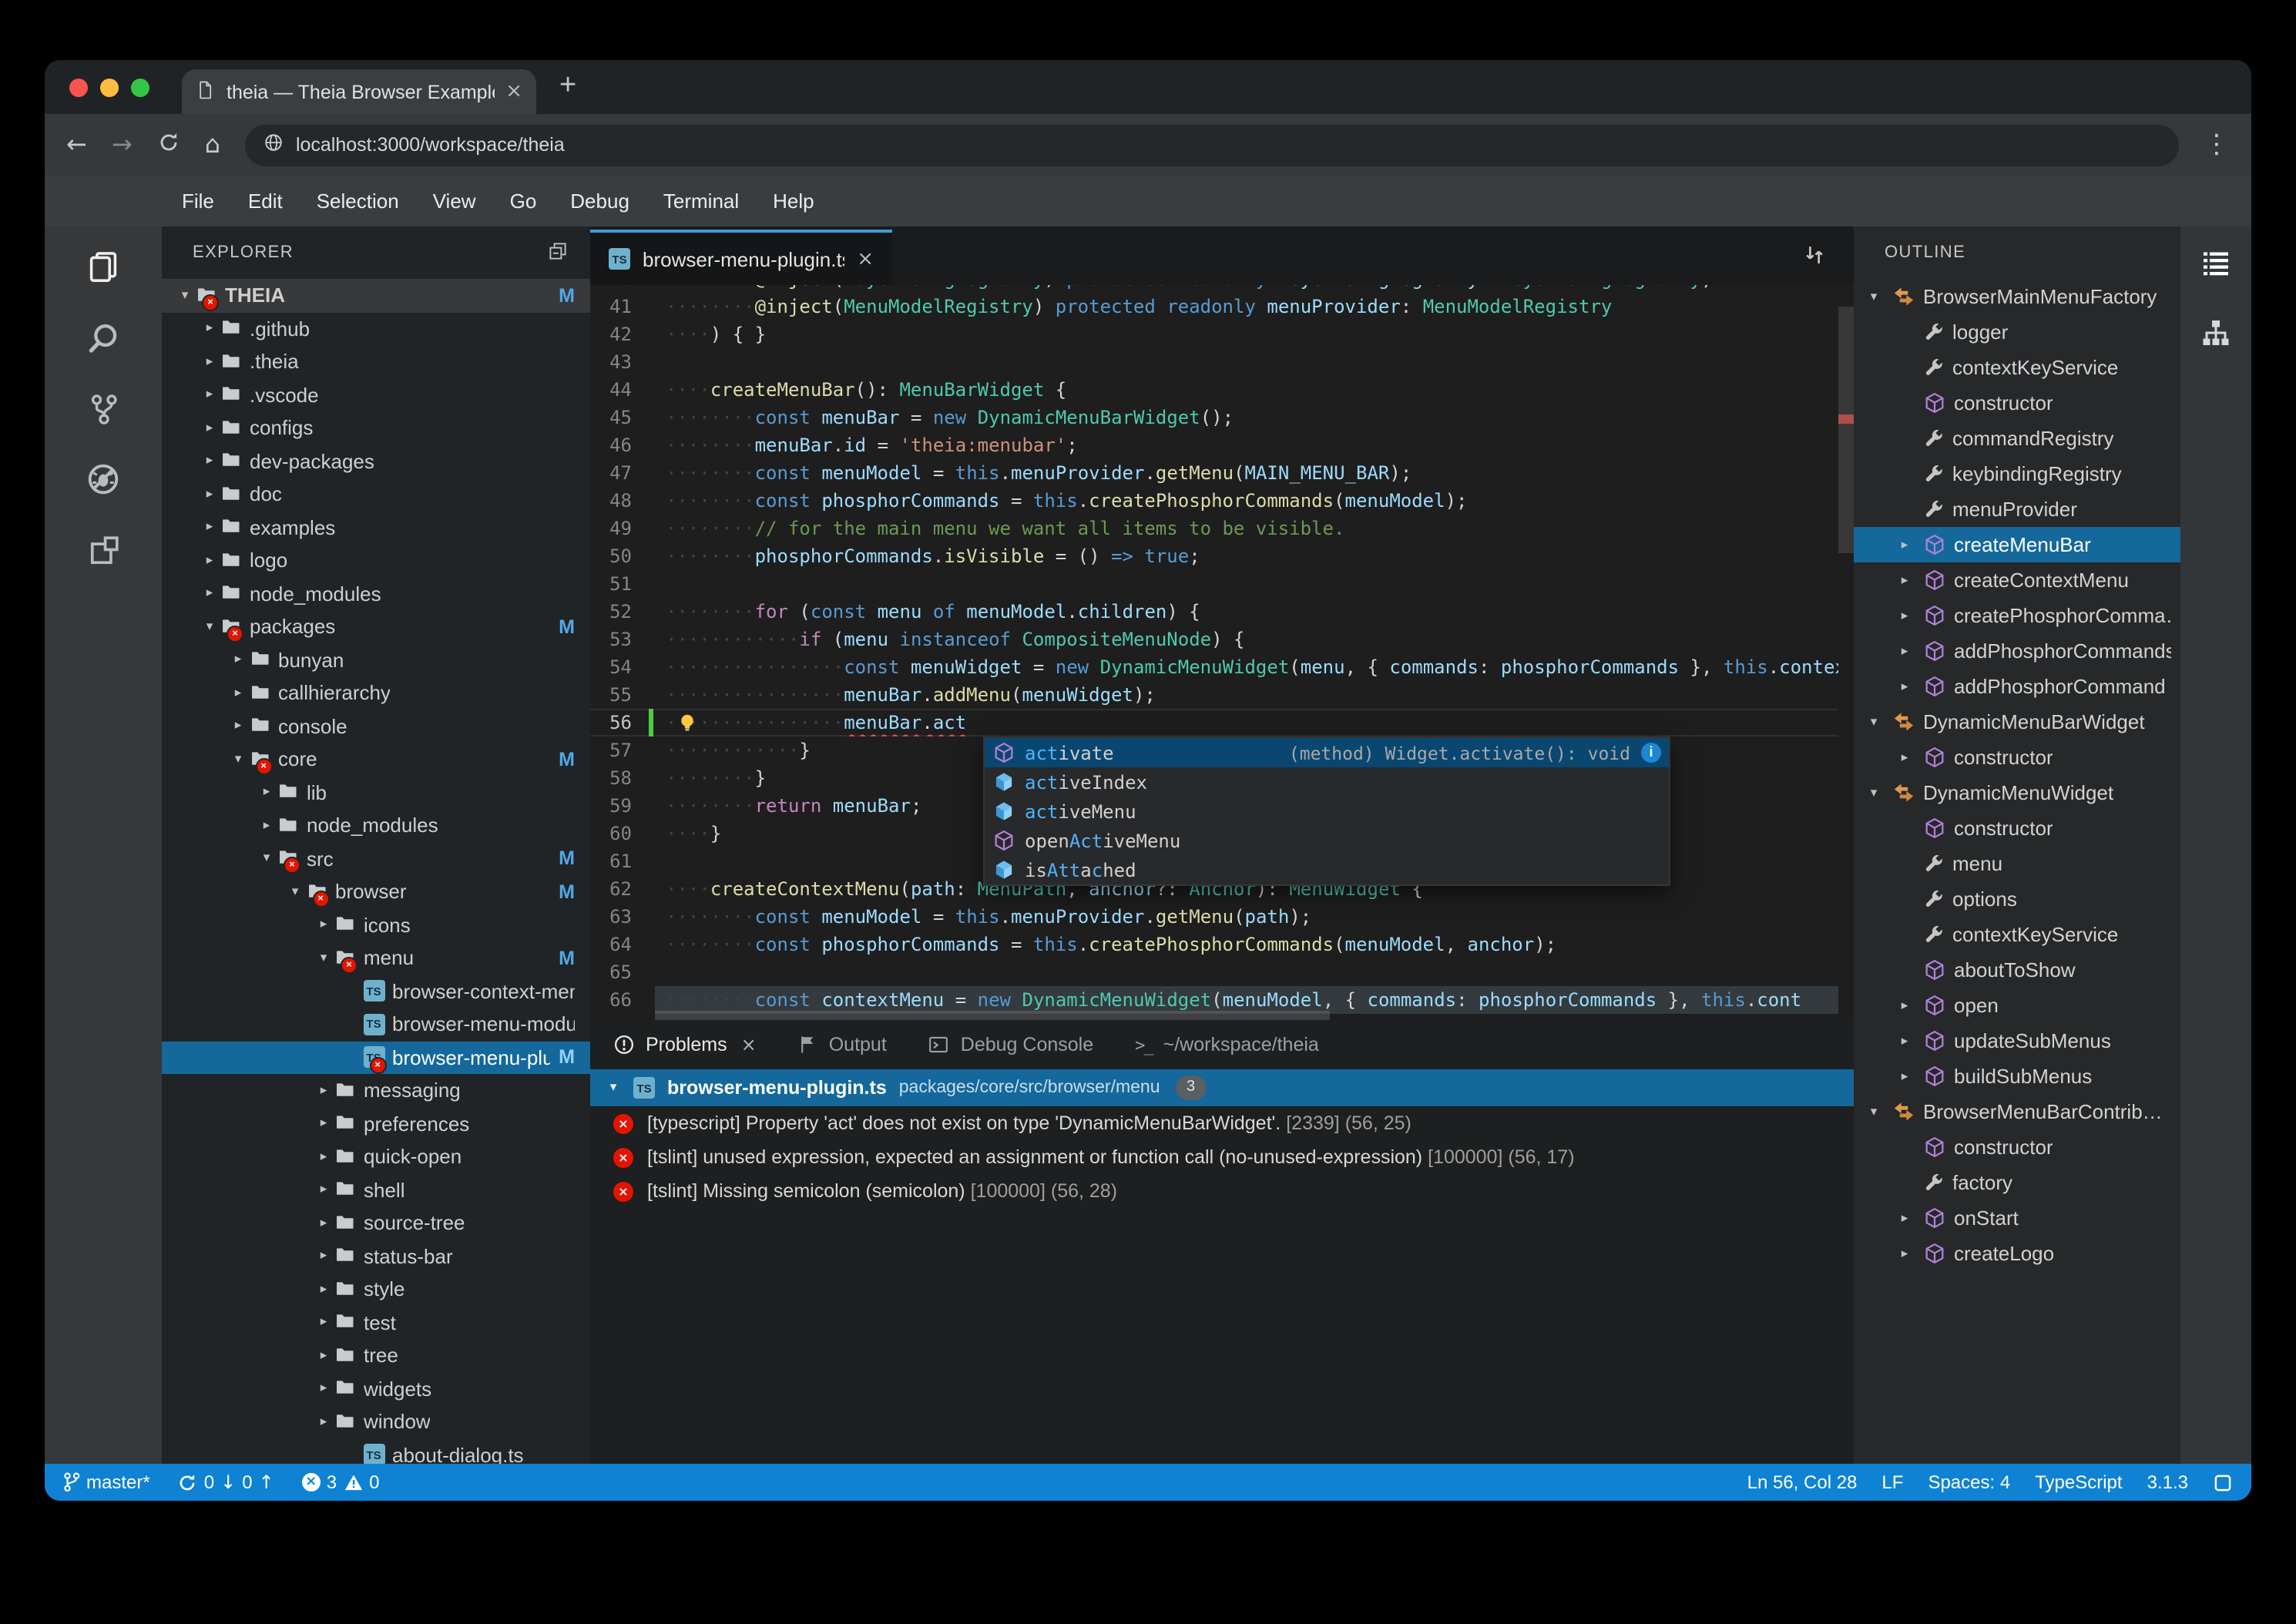 This screenshot has width=2296, height=1624. What do you see at coordinates (123, 144) in the screenshot?
I see `forward-icon: →` at bounding box center [123, 144].